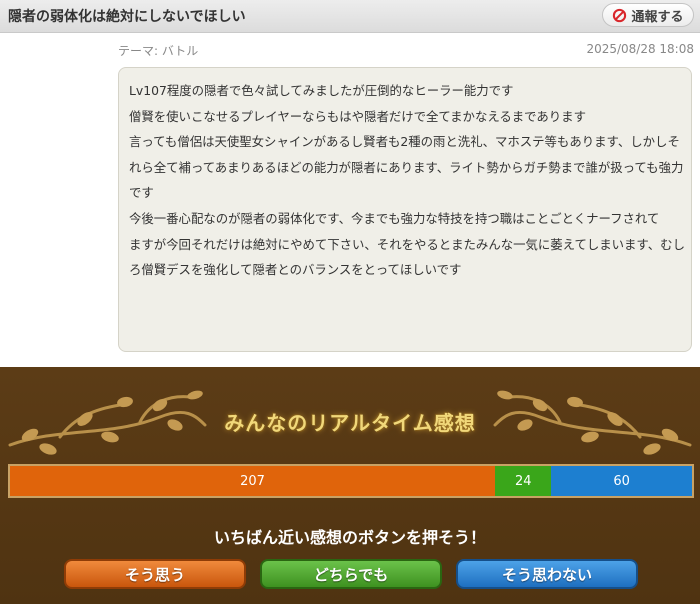 The width and height of the screenshot is (700, 604). What do you see at coordinates (640, 49) in the screenshot?
I see `post-timestamp: 2025/08/28 18:08` at bounding box center [640, 49].